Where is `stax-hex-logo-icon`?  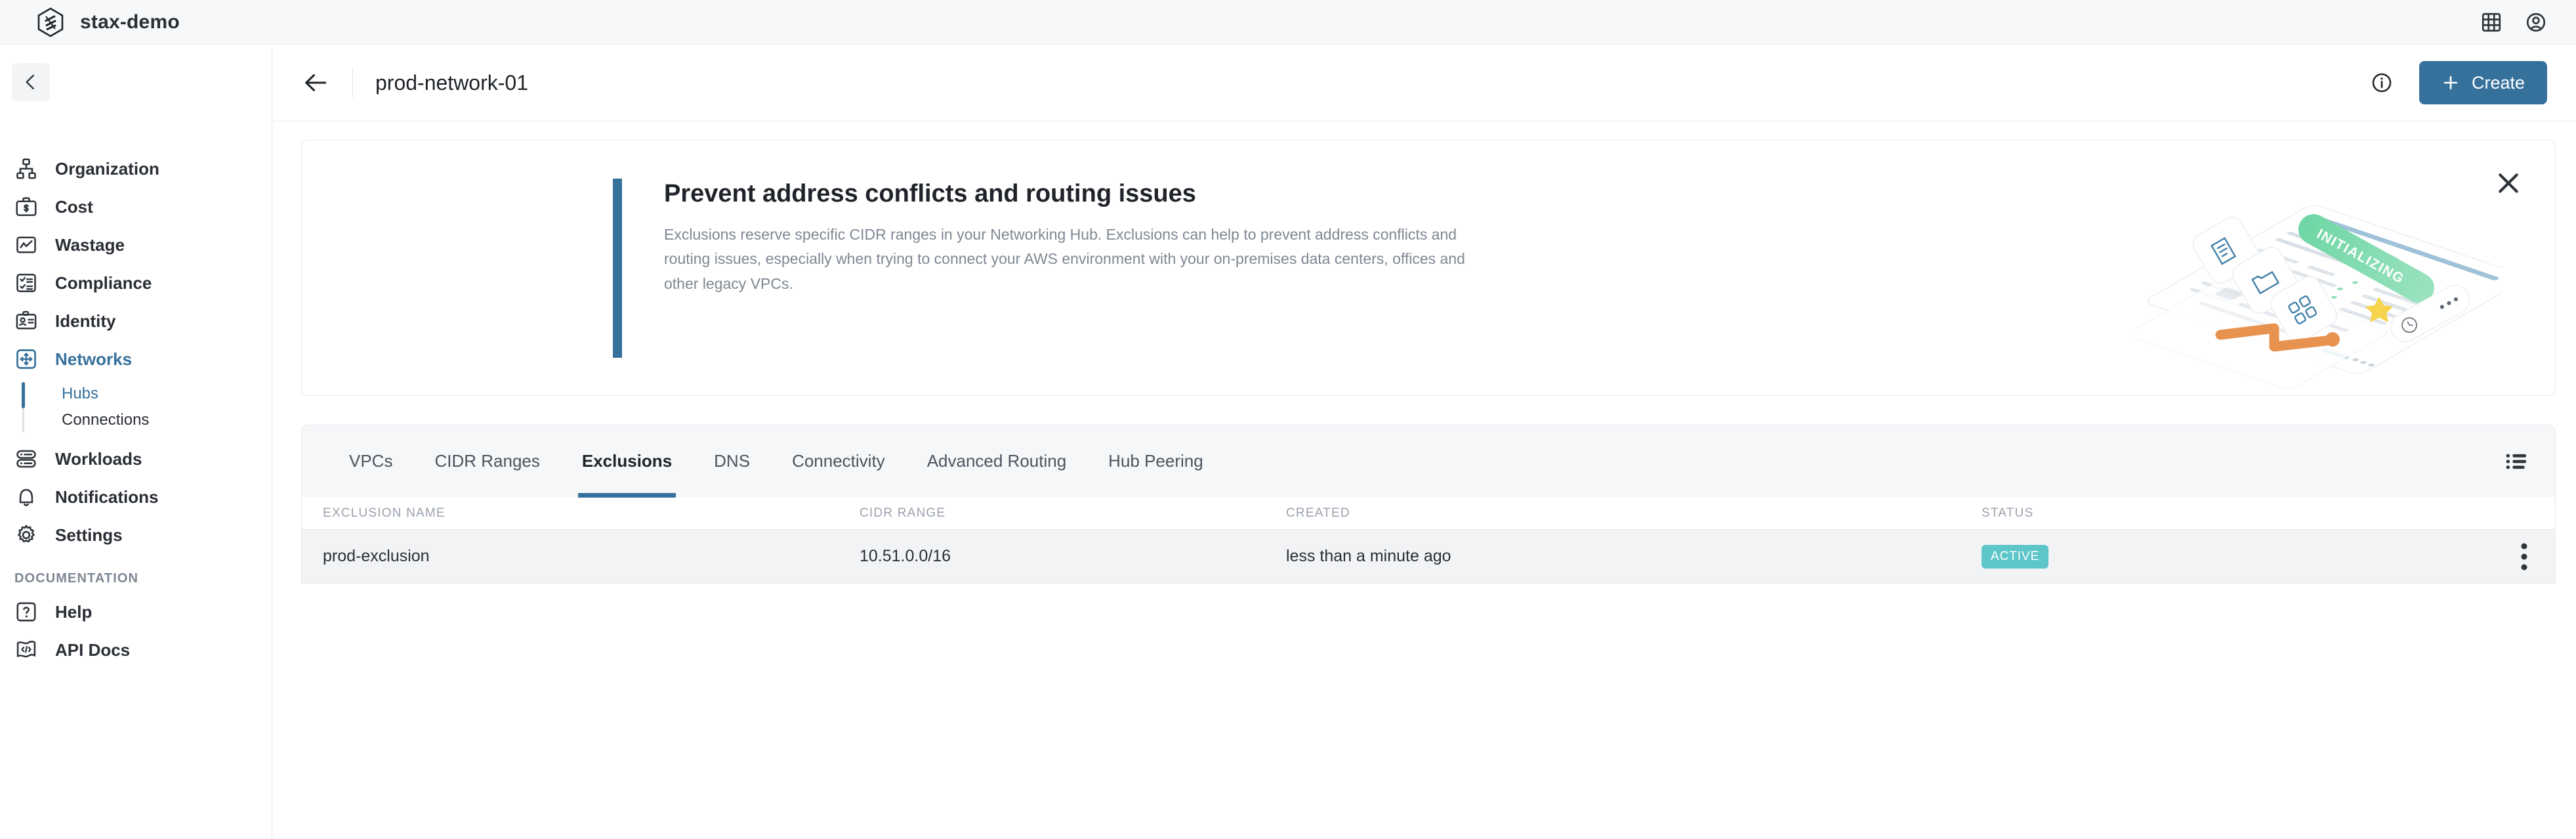 stax-hex-logo-icon is located at coordinates (50, 22).